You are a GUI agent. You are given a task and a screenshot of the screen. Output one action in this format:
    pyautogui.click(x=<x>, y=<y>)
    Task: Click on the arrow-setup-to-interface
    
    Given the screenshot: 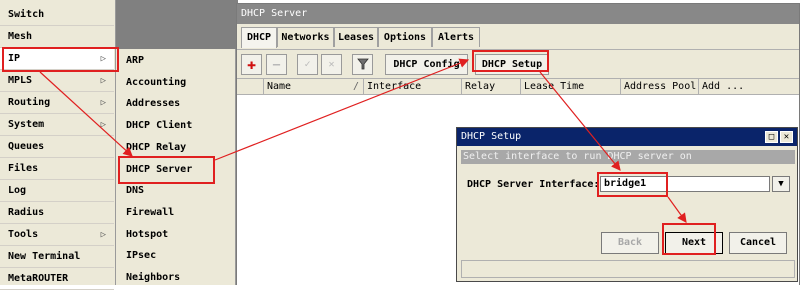 What is the action you would take?
    pyautogui.click(x=580, y=121)
    